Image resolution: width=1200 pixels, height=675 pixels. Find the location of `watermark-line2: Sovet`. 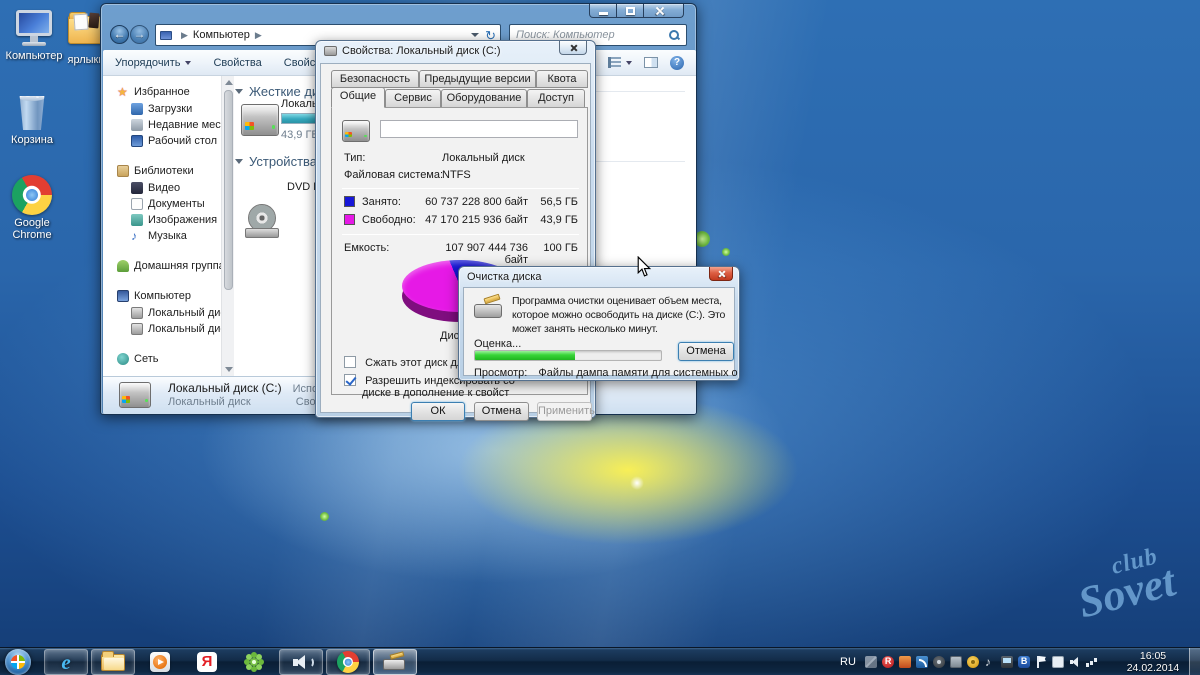

watermark-line2: Sovet is located at coordinates (1127, 592).